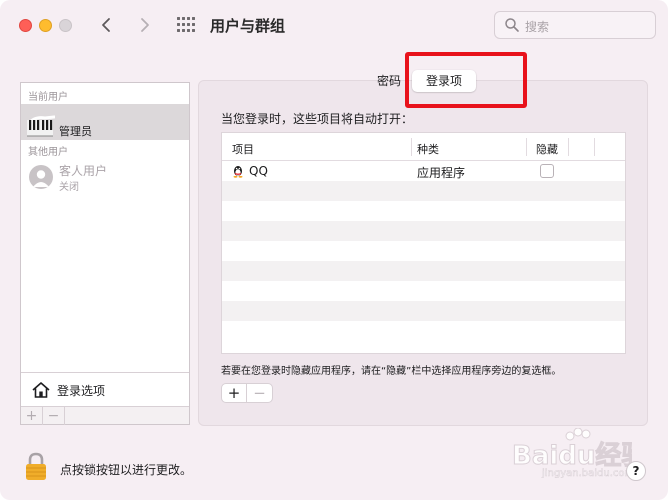  I want to click on search-icon, so click(512, 25).